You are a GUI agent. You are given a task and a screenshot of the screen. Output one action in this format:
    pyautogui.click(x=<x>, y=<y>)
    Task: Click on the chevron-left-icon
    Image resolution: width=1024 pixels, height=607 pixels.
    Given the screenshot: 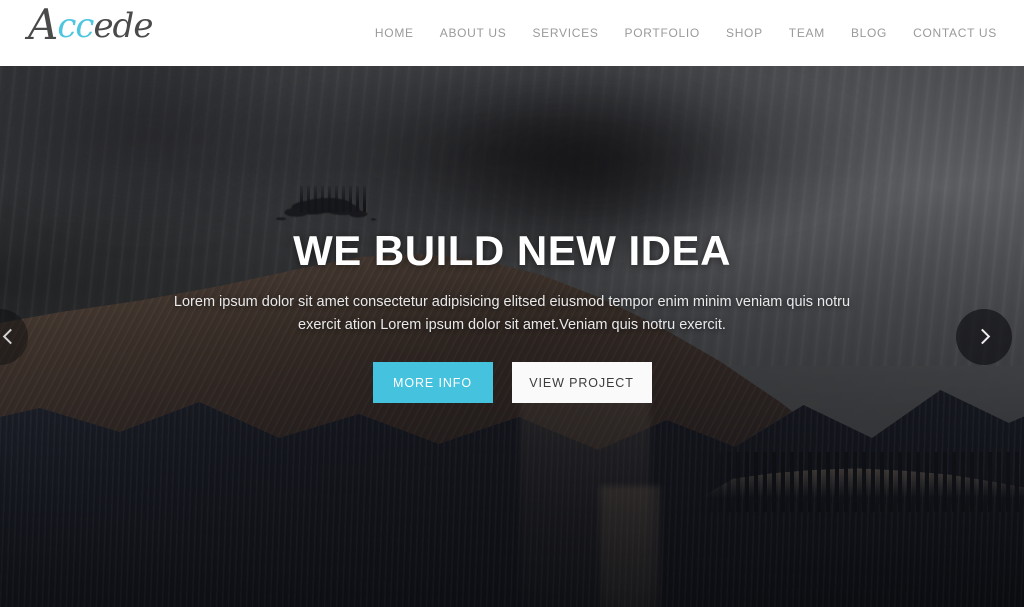 What is the action you would take?
    pyautogui.click(x=10, y=336)
    